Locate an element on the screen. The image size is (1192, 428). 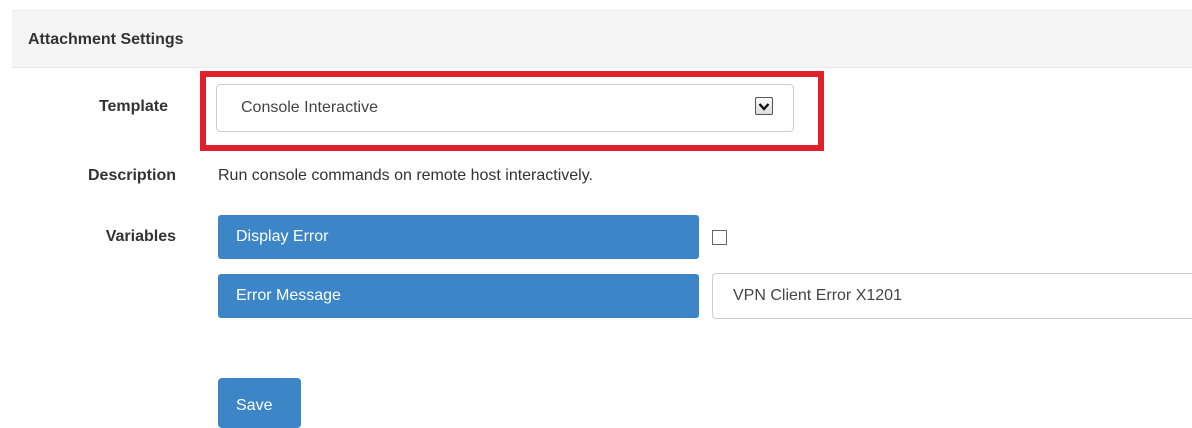
error-message-input is located at coordinates (952, 296).